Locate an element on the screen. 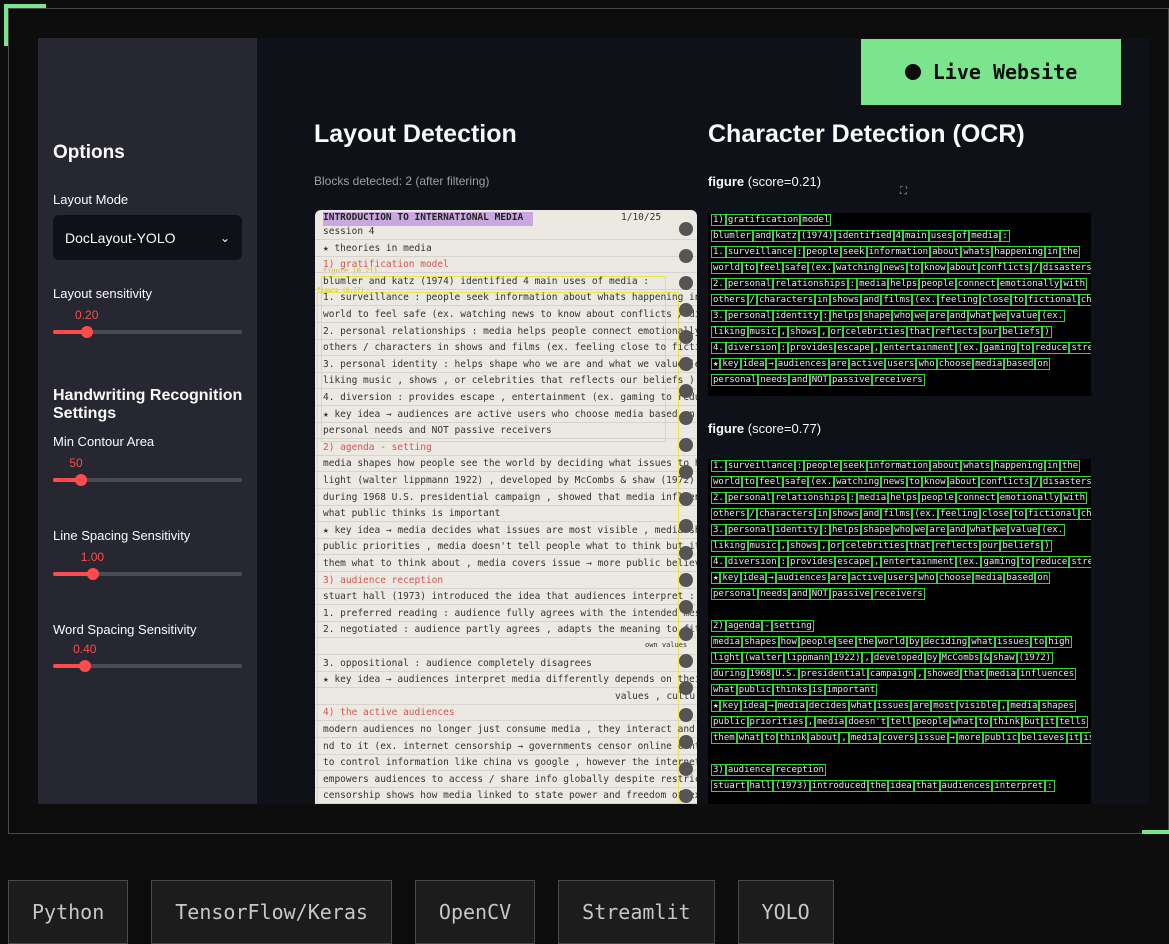 The width and height of the screenshot is (1169, 944). min-contour-slider: 50 is located at coordinates (147, 471).